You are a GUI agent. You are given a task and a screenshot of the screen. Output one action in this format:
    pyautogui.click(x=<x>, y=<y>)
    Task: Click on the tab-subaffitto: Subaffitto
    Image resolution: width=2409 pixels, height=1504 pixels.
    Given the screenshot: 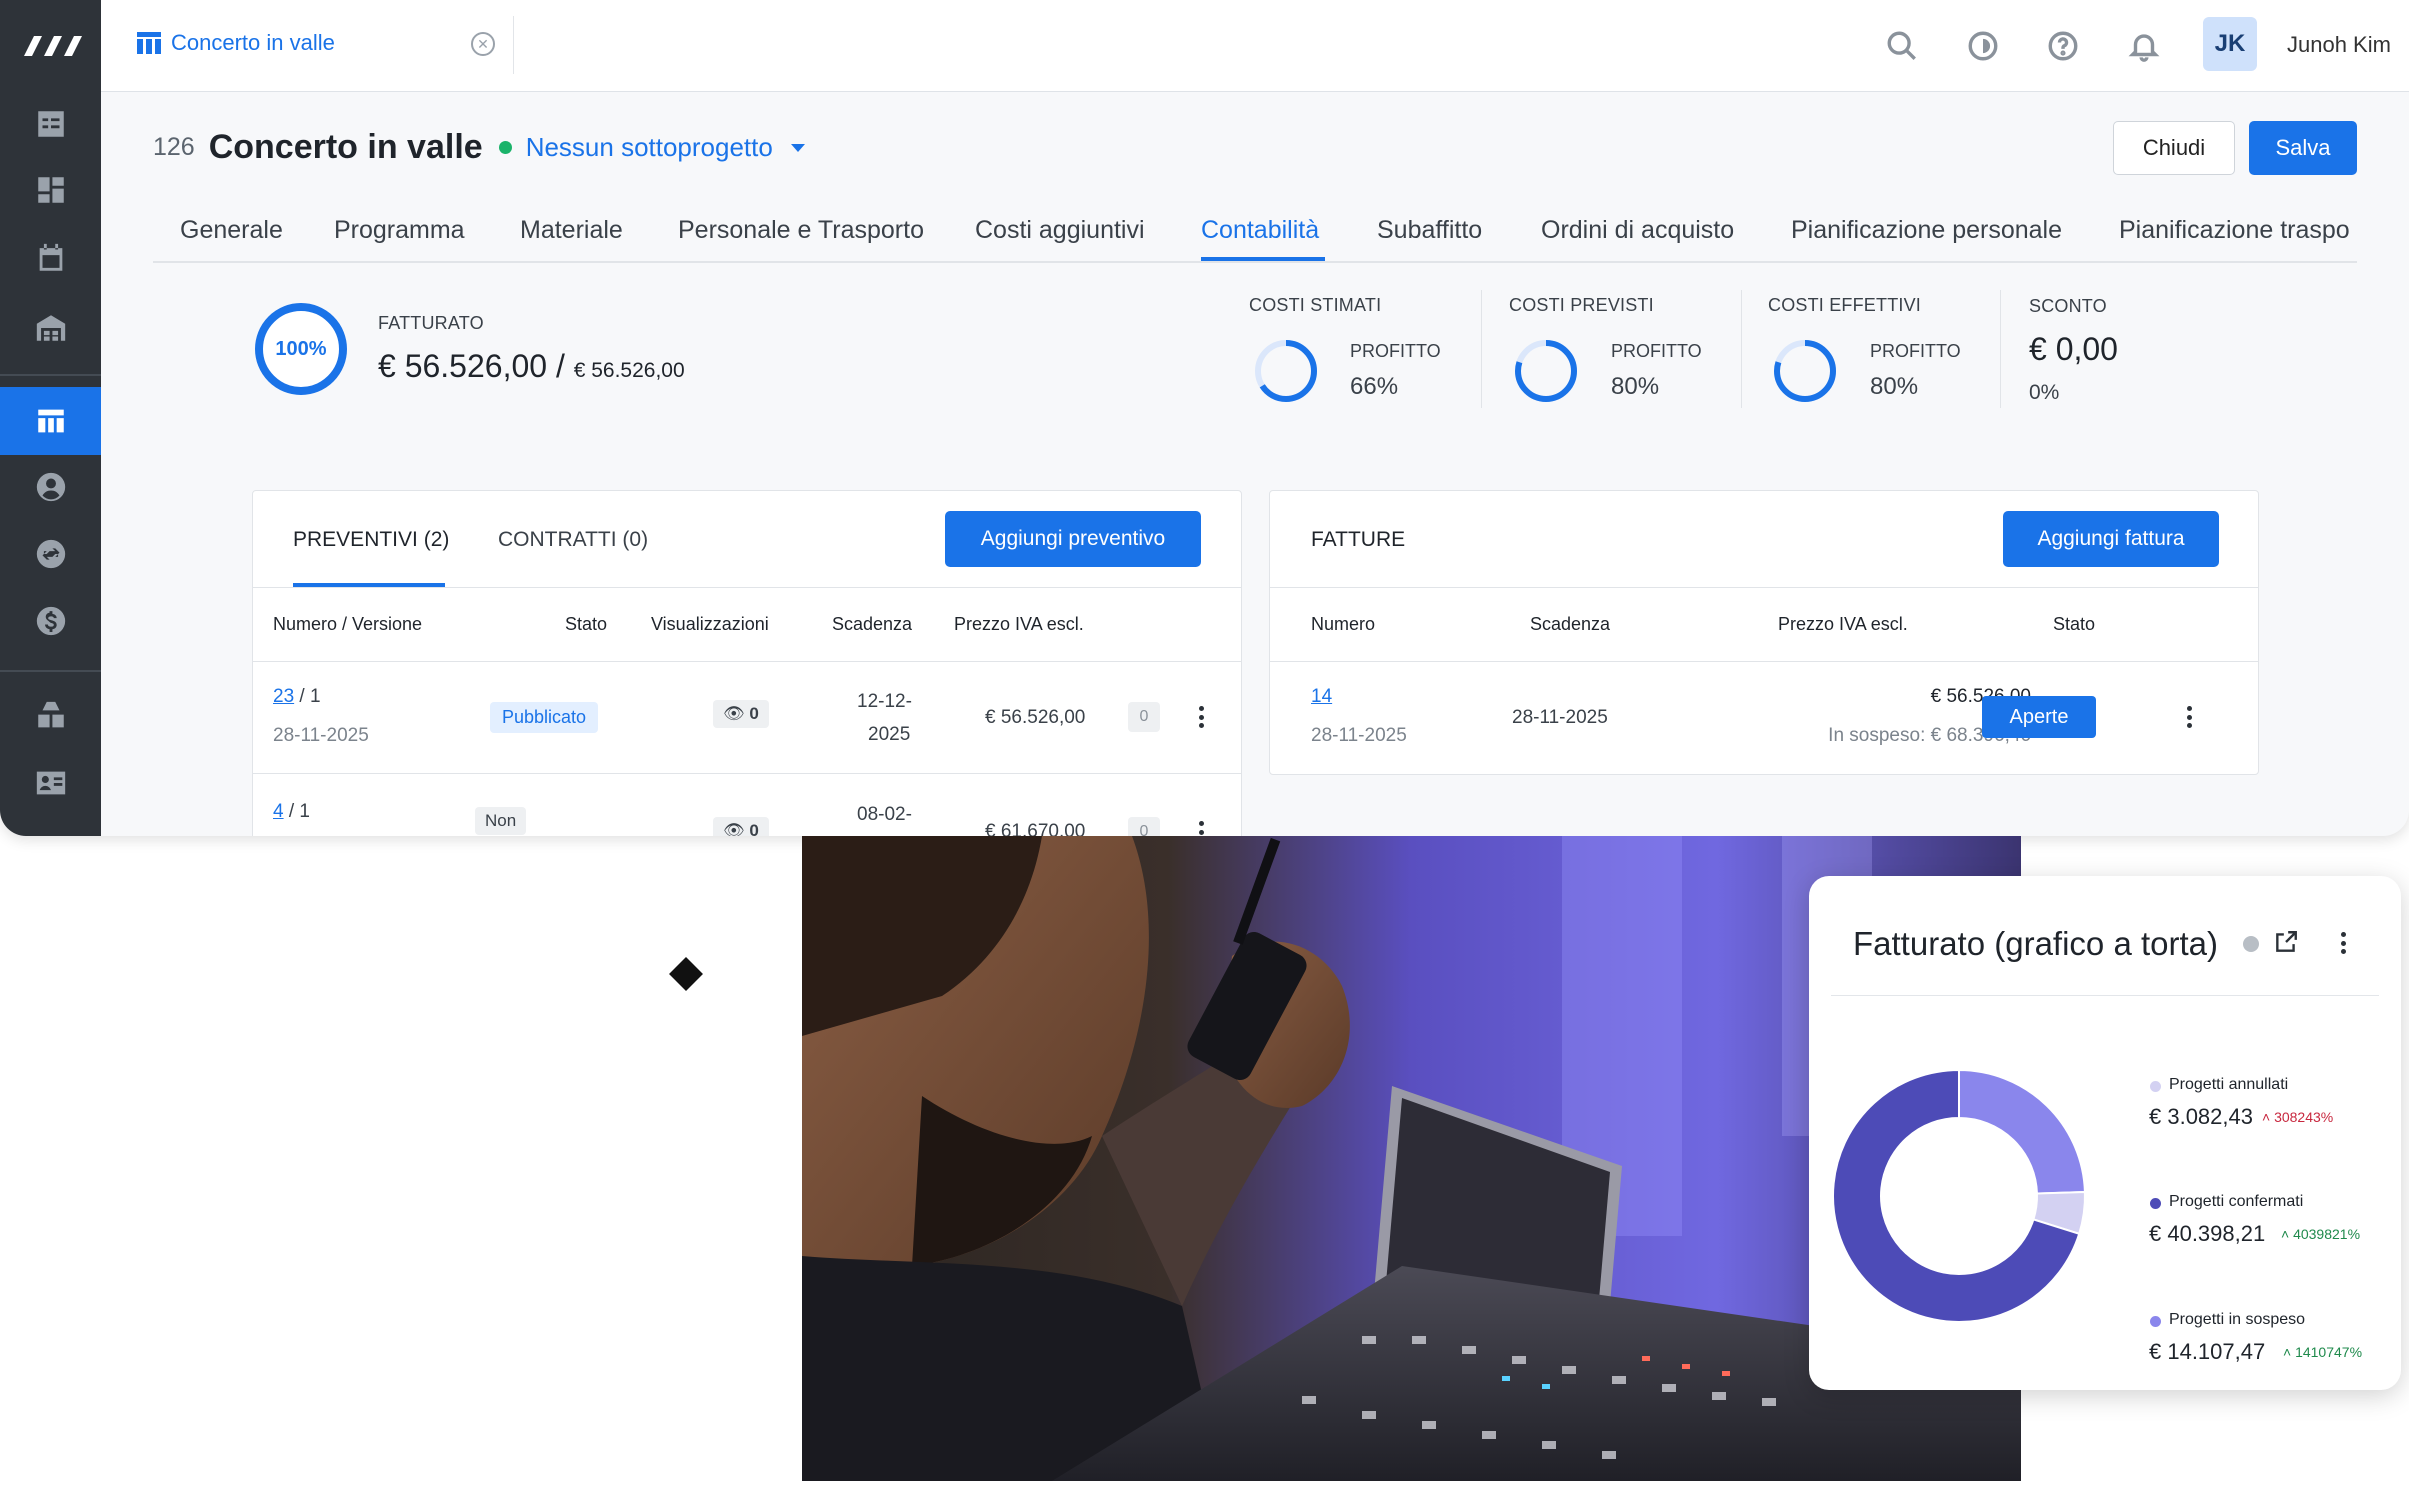 What is the action you would take?
    pyautogui.click(x=1429, y=230)
    